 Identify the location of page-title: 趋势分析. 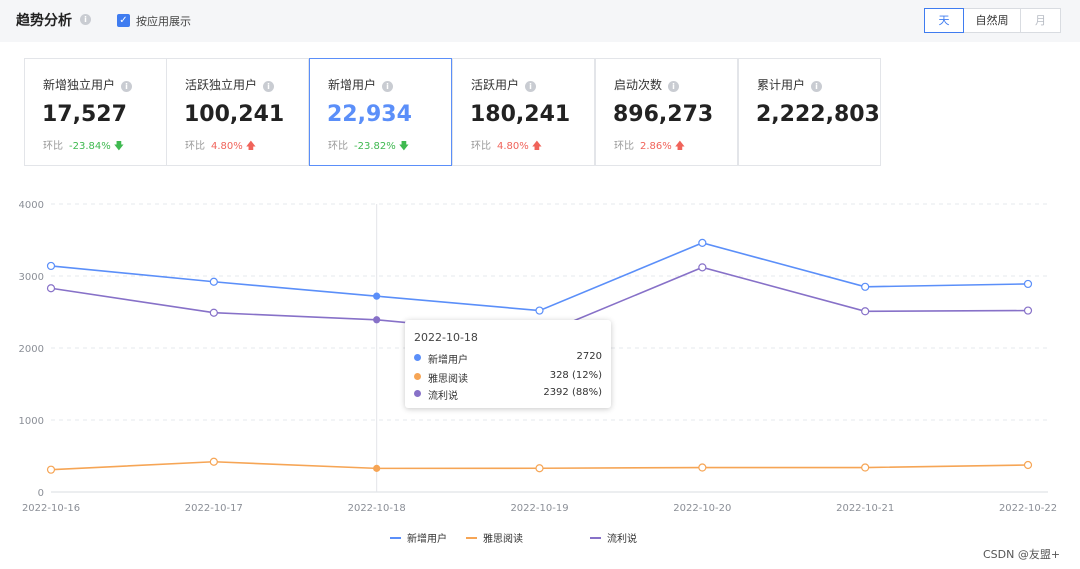
(44, 21).